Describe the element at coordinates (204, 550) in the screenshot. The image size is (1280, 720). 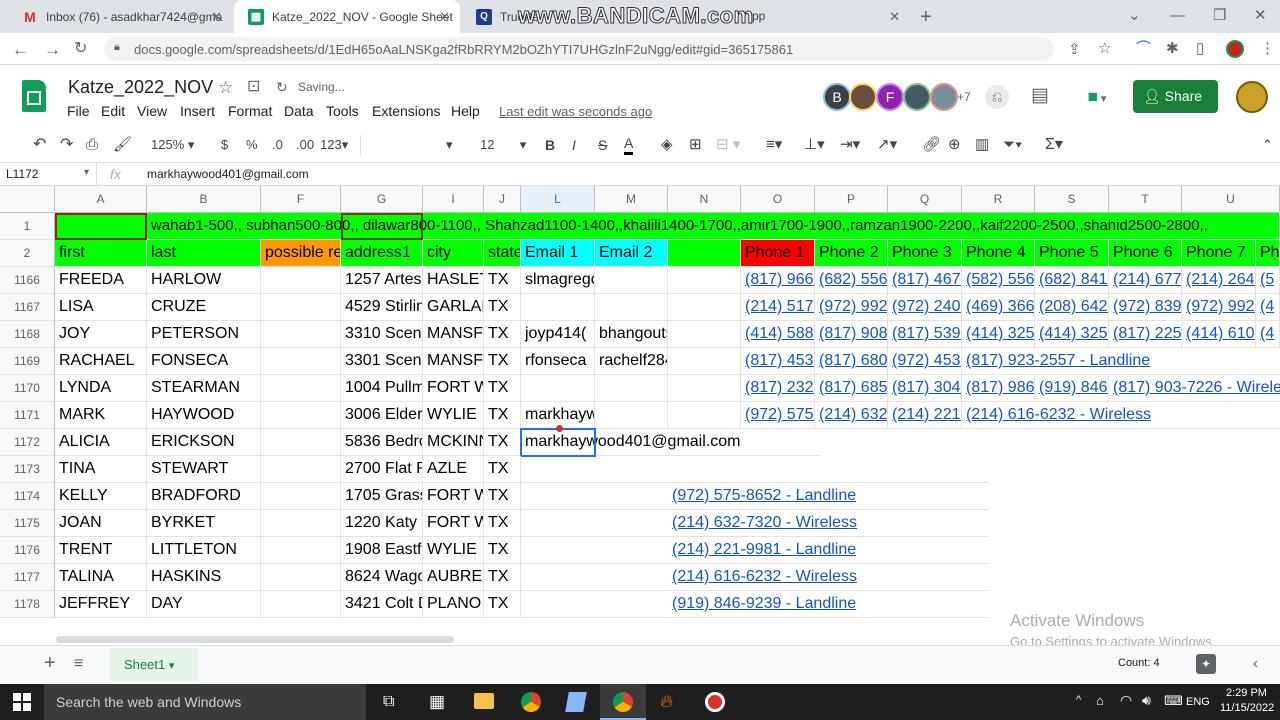
I see `cell-last: LITTLETON` at that location.